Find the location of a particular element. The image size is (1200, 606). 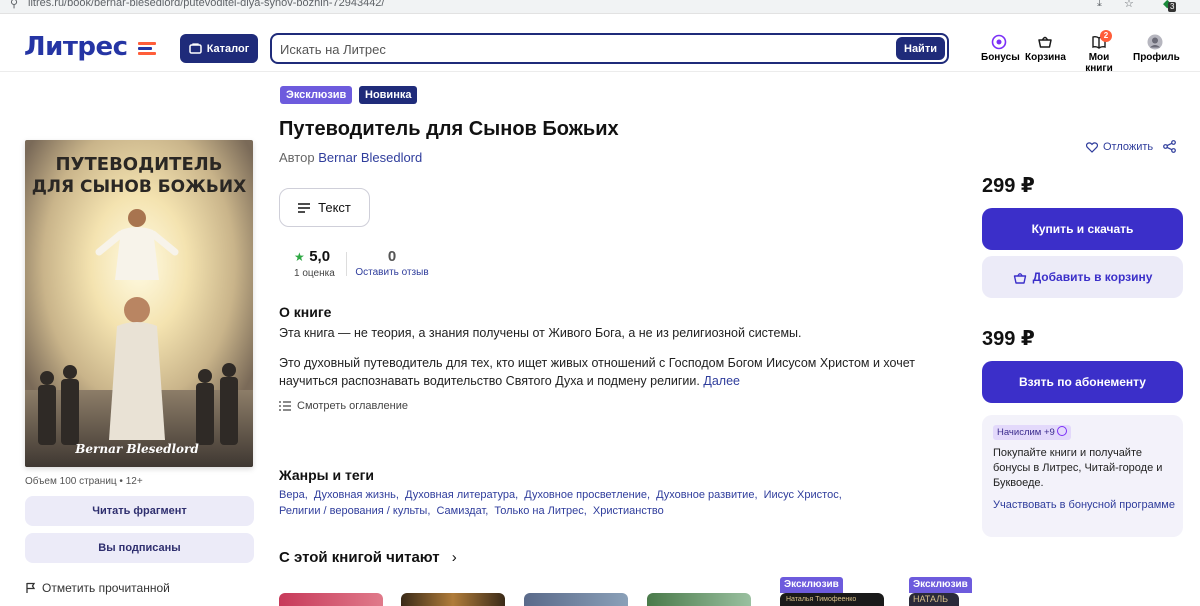

nav-profile-label: Профиль is located at coordinates (1156, 57).